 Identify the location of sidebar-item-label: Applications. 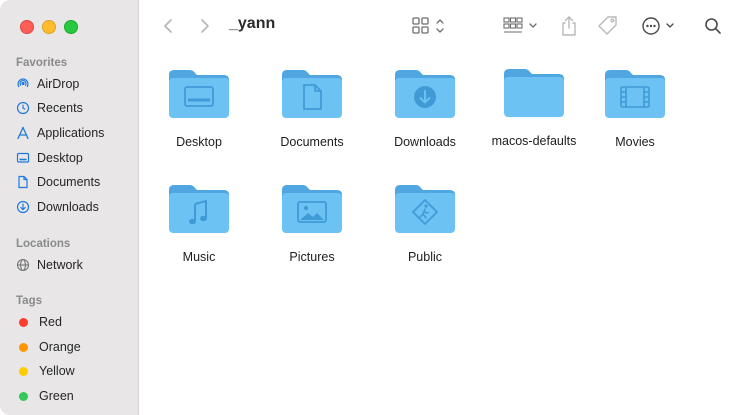
(71, 133).